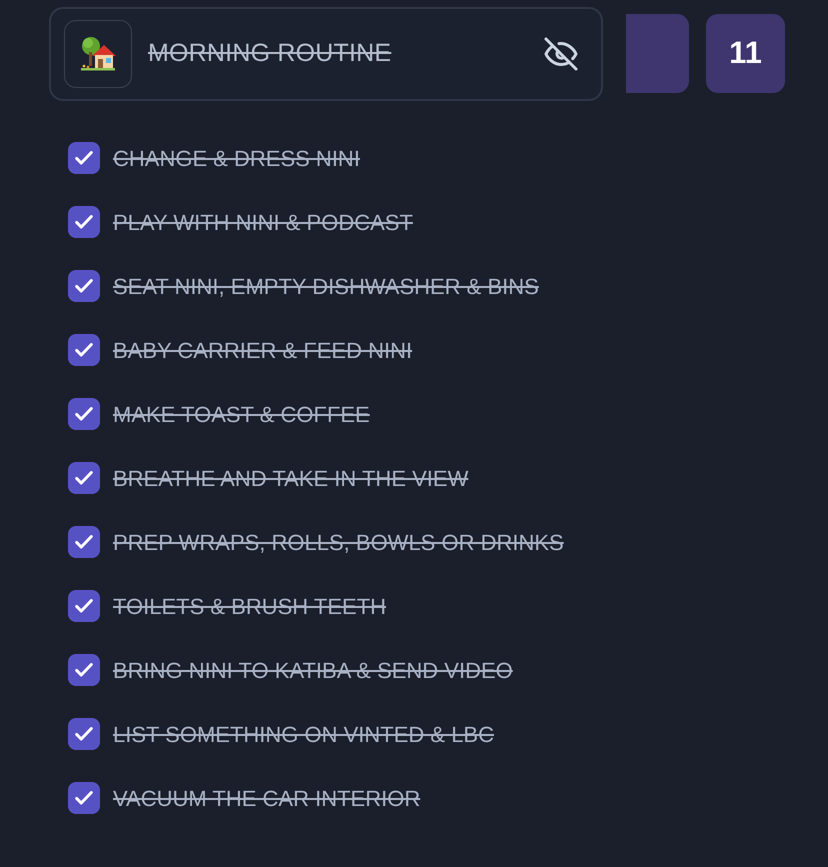 This screenshot has width=828, height=867. I want to click on hide-button, so click(561, 54).